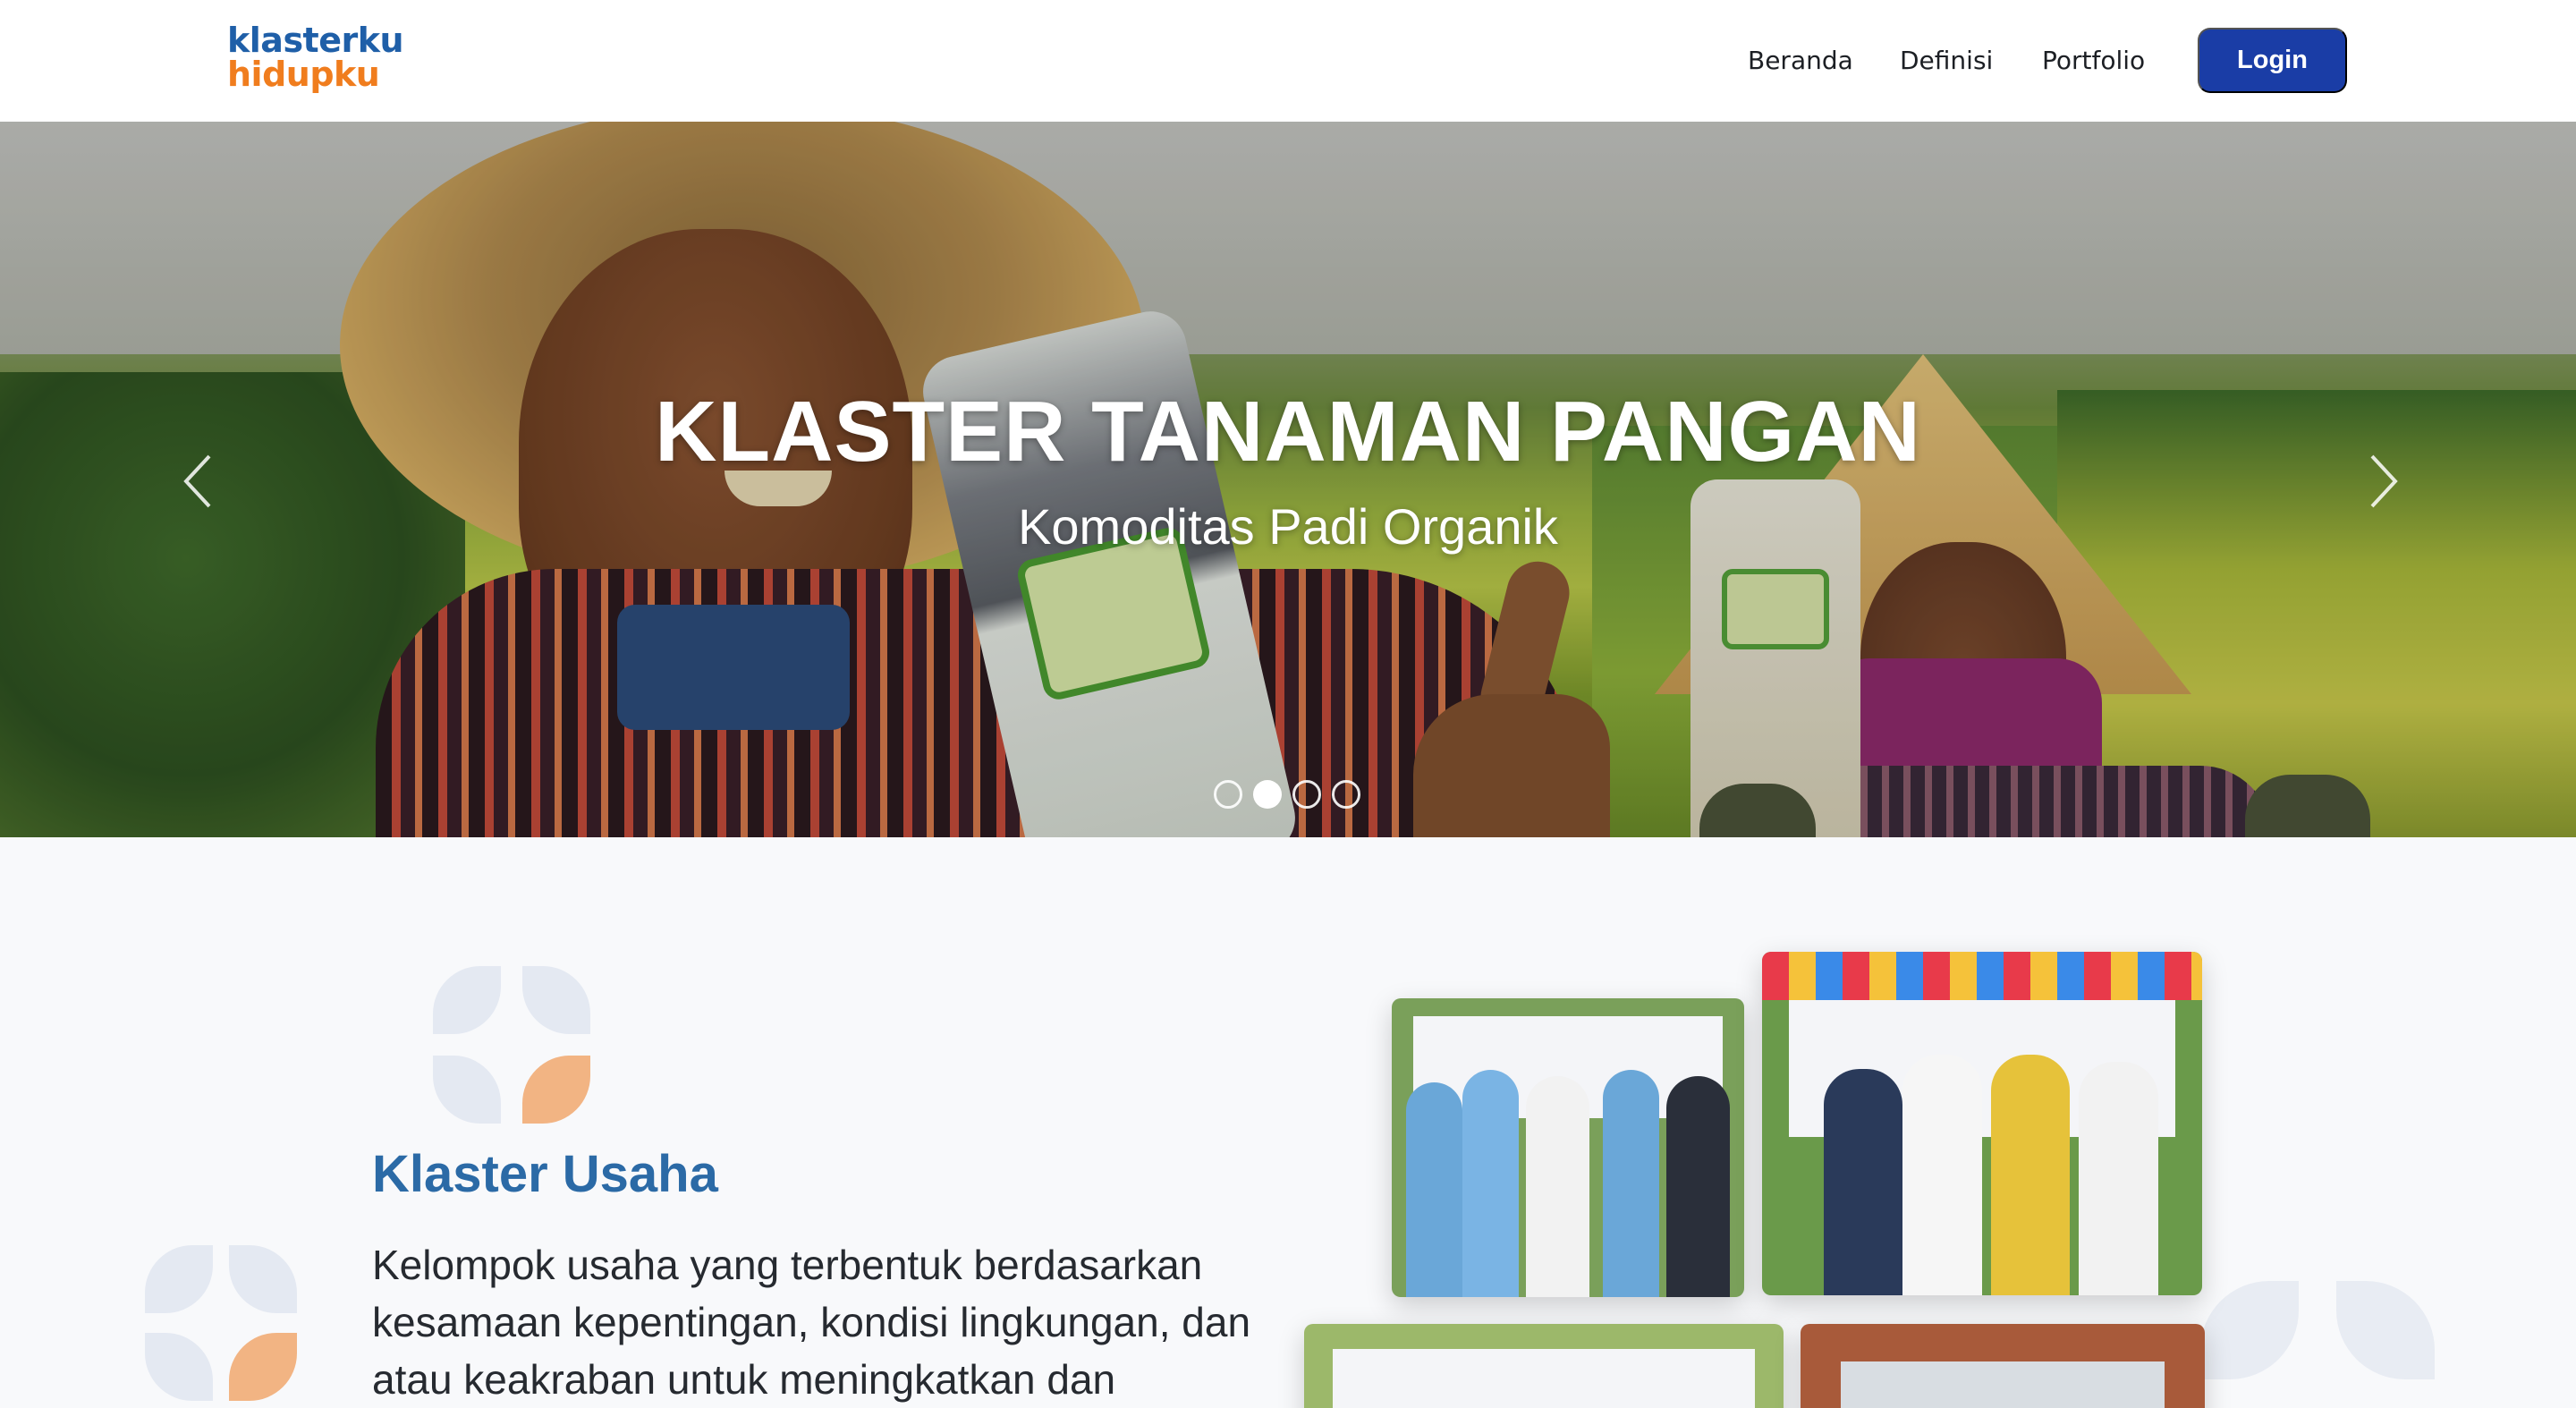 The height and width of the screenshot is (1408, 2576). I want to click on carousel-prev-button, so click(199, 481).